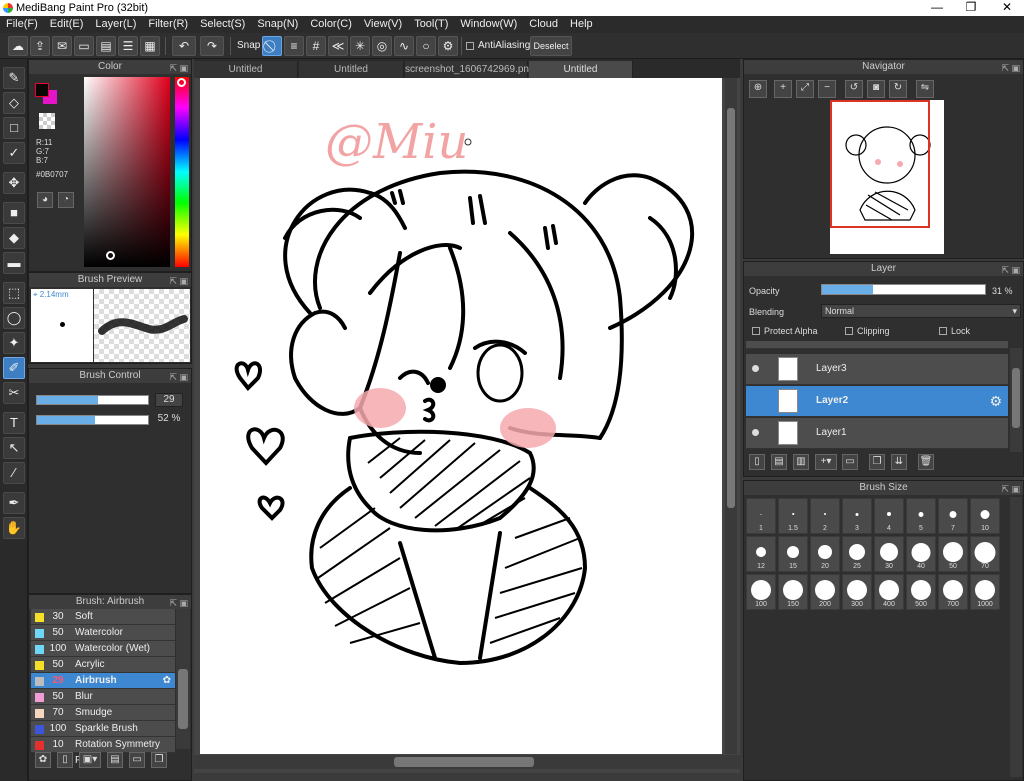 This screenshot has height=781, width=1024. Describe the element at coordinates (67, 23) in the screenshot. I see `menu-edit: Edit(E)` at that location.